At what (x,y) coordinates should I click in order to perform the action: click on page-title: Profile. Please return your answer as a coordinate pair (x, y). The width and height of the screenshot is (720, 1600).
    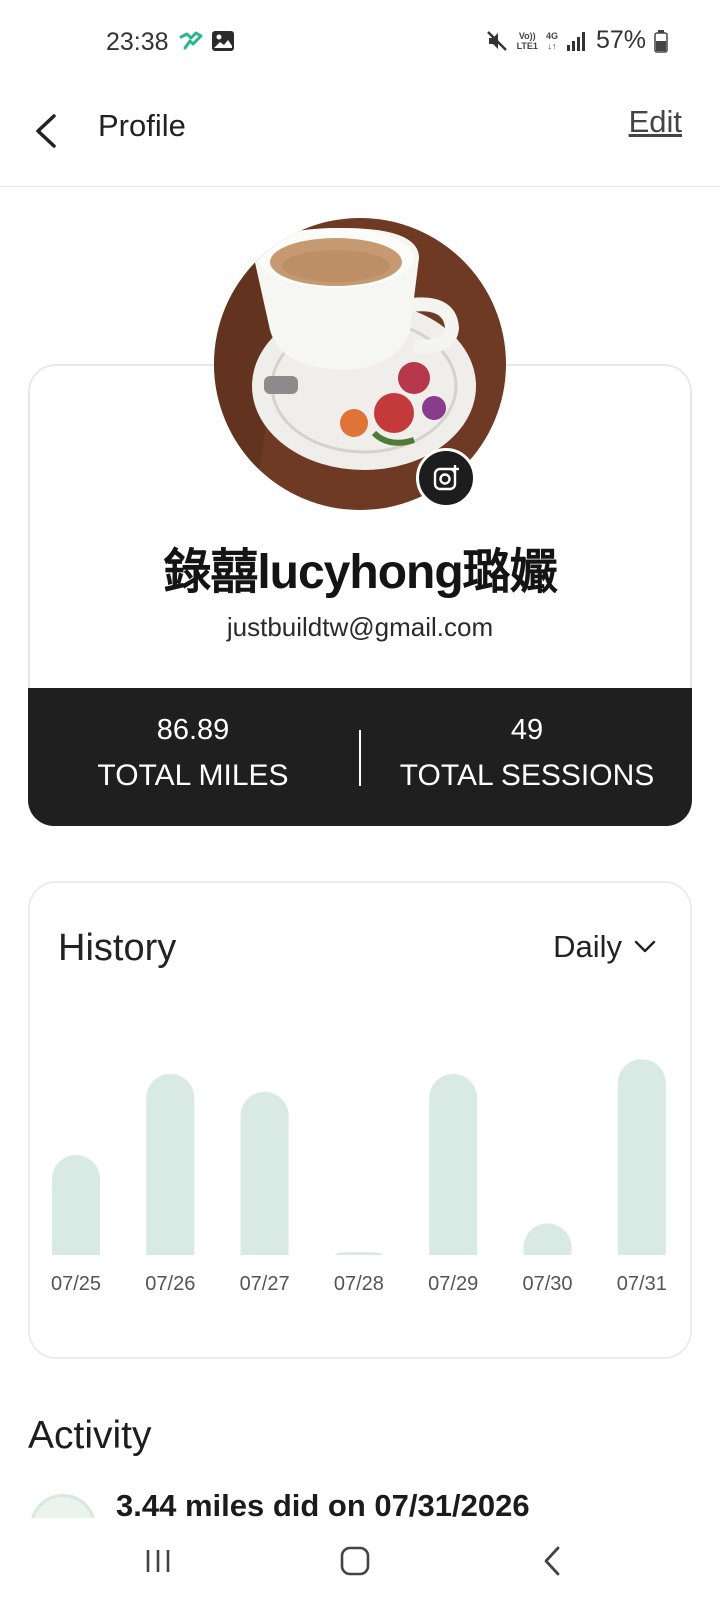
    Looking at the image, I should click on (142, 125).